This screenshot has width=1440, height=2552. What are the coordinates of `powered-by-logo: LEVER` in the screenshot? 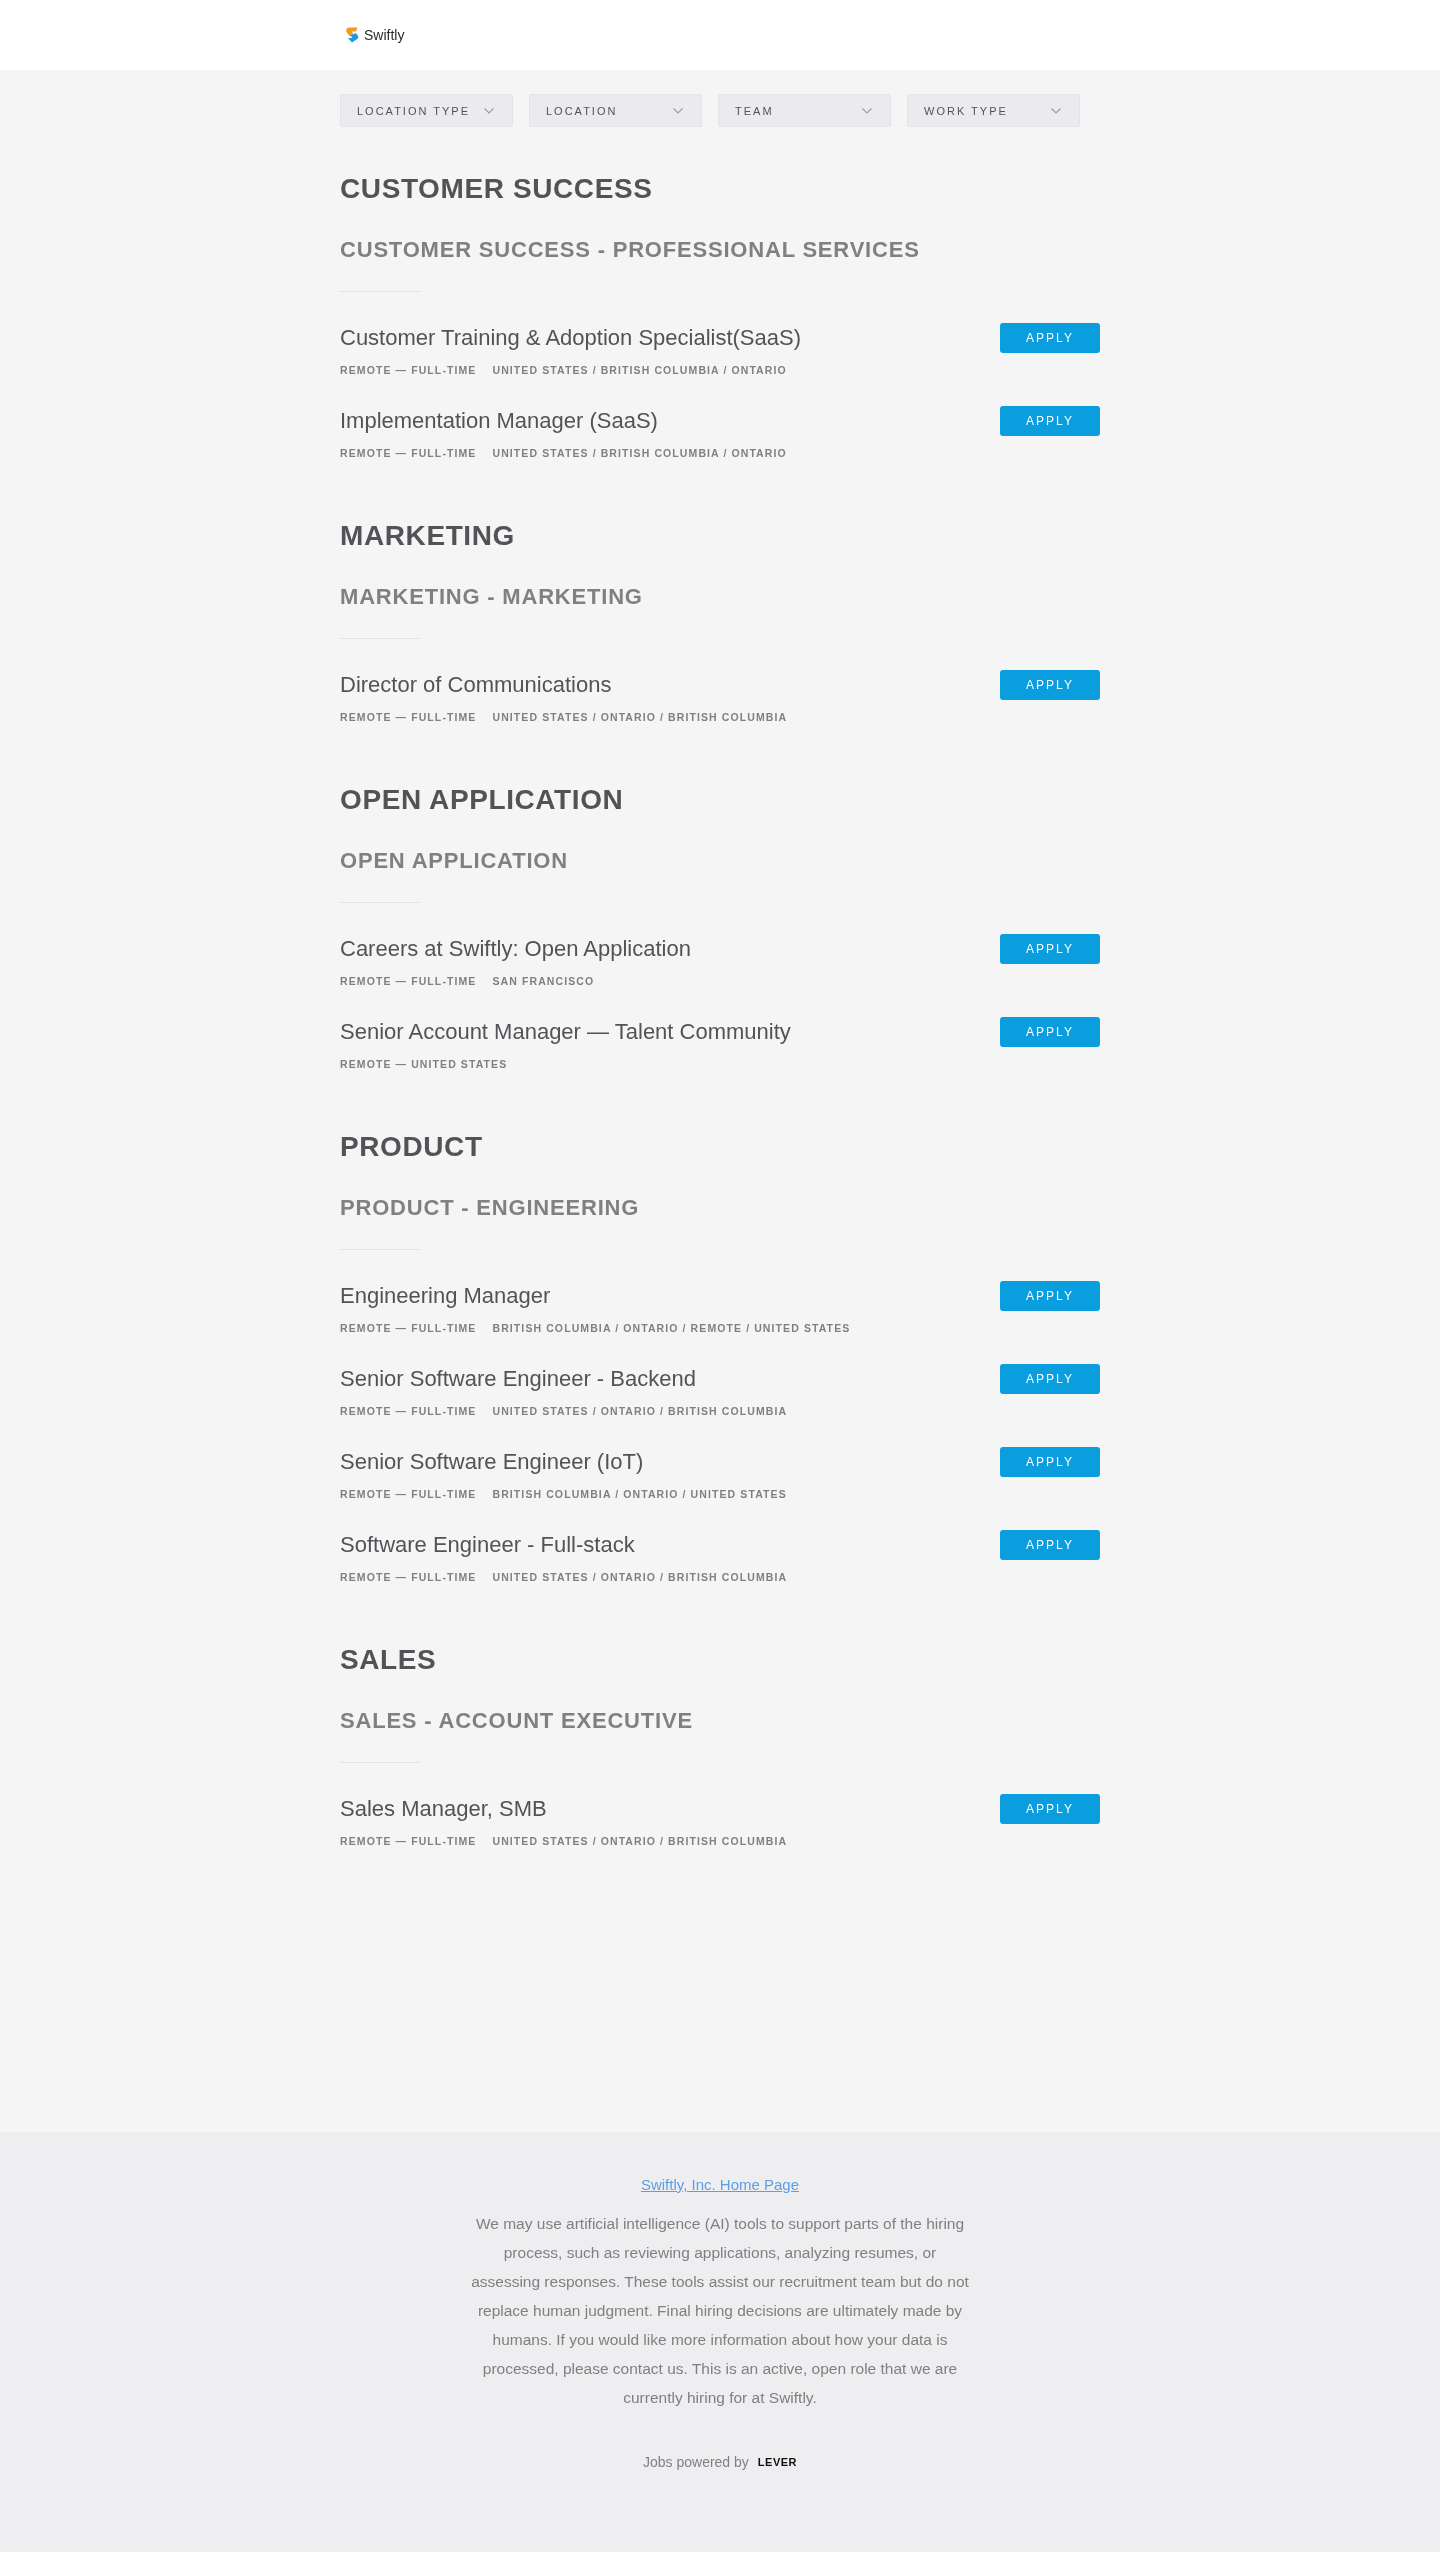 It's located at (777, 2462).